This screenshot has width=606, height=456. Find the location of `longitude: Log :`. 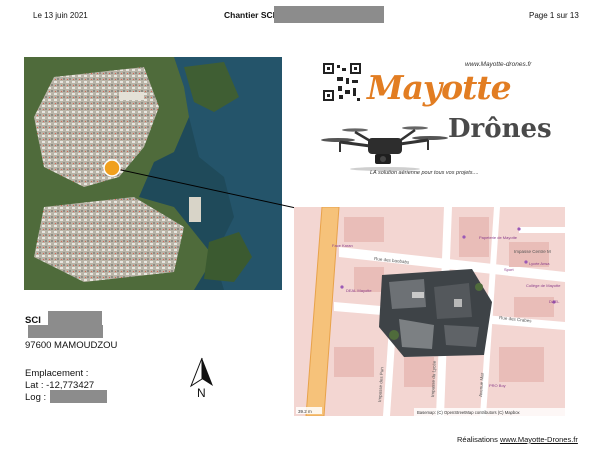

longitude: Log : is located at coordinates (36, 397).